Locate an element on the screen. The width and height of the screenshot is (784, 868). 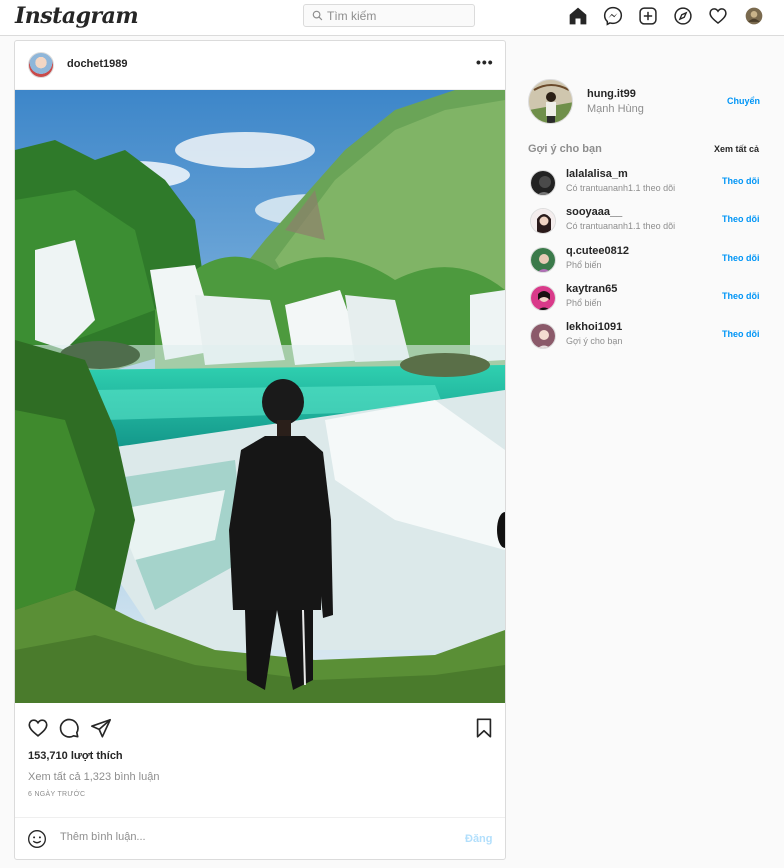
like-heart-icon is located at coordinates (38, 728).